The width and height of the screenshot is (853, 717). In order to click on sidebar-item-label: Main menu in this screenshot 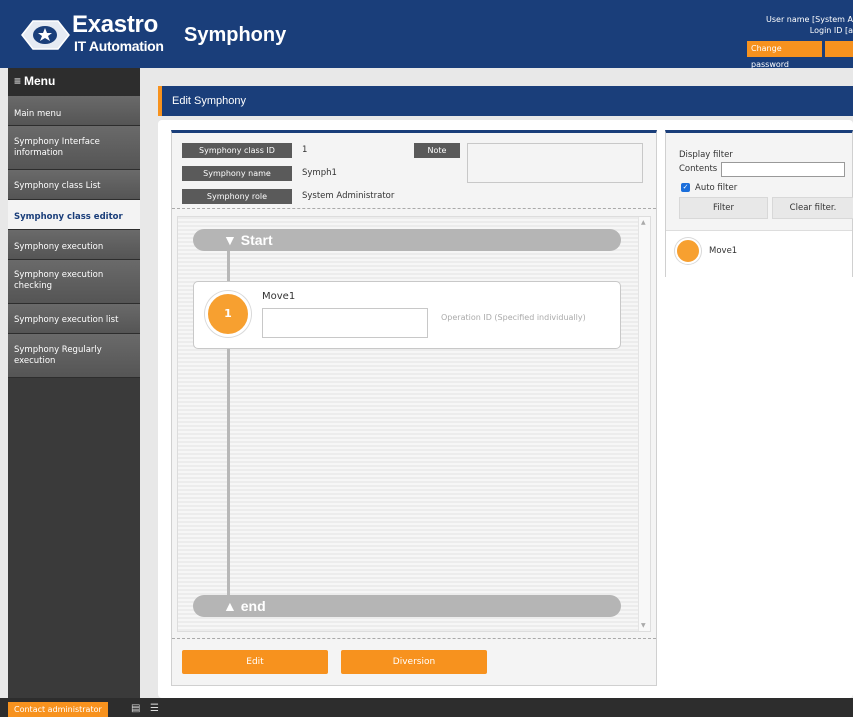, I will do `click(38, 114)`.